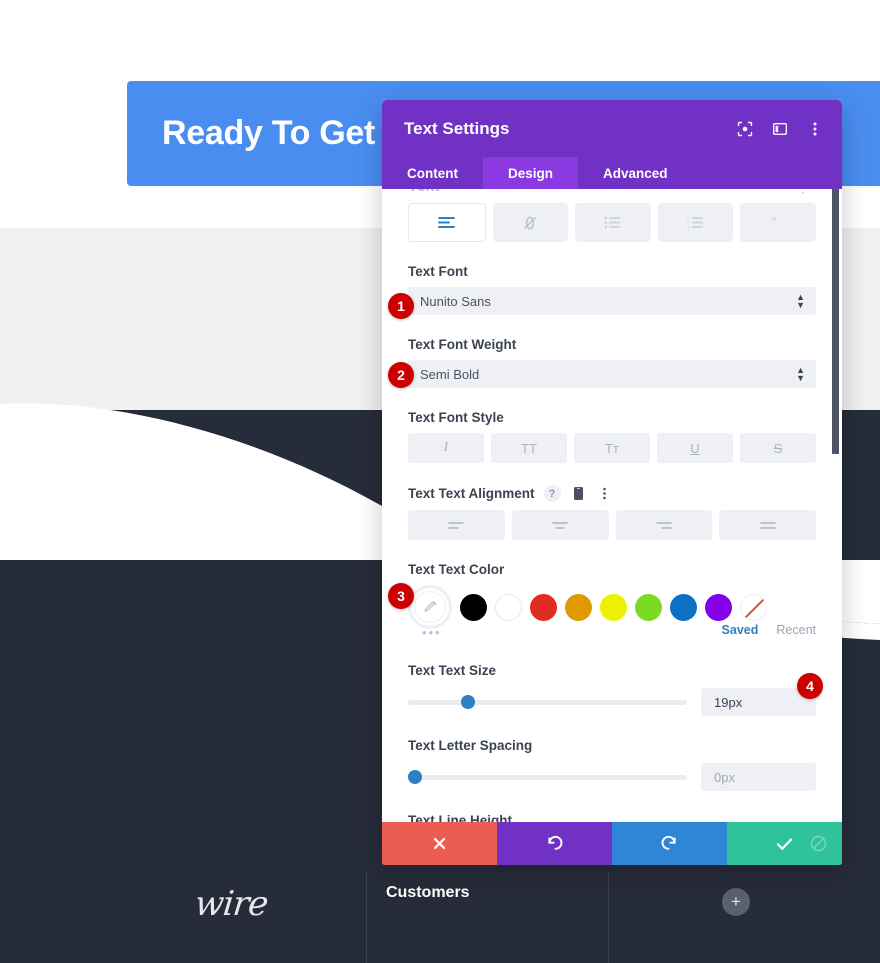  I want to click on selected-ring, so click(430, 607).